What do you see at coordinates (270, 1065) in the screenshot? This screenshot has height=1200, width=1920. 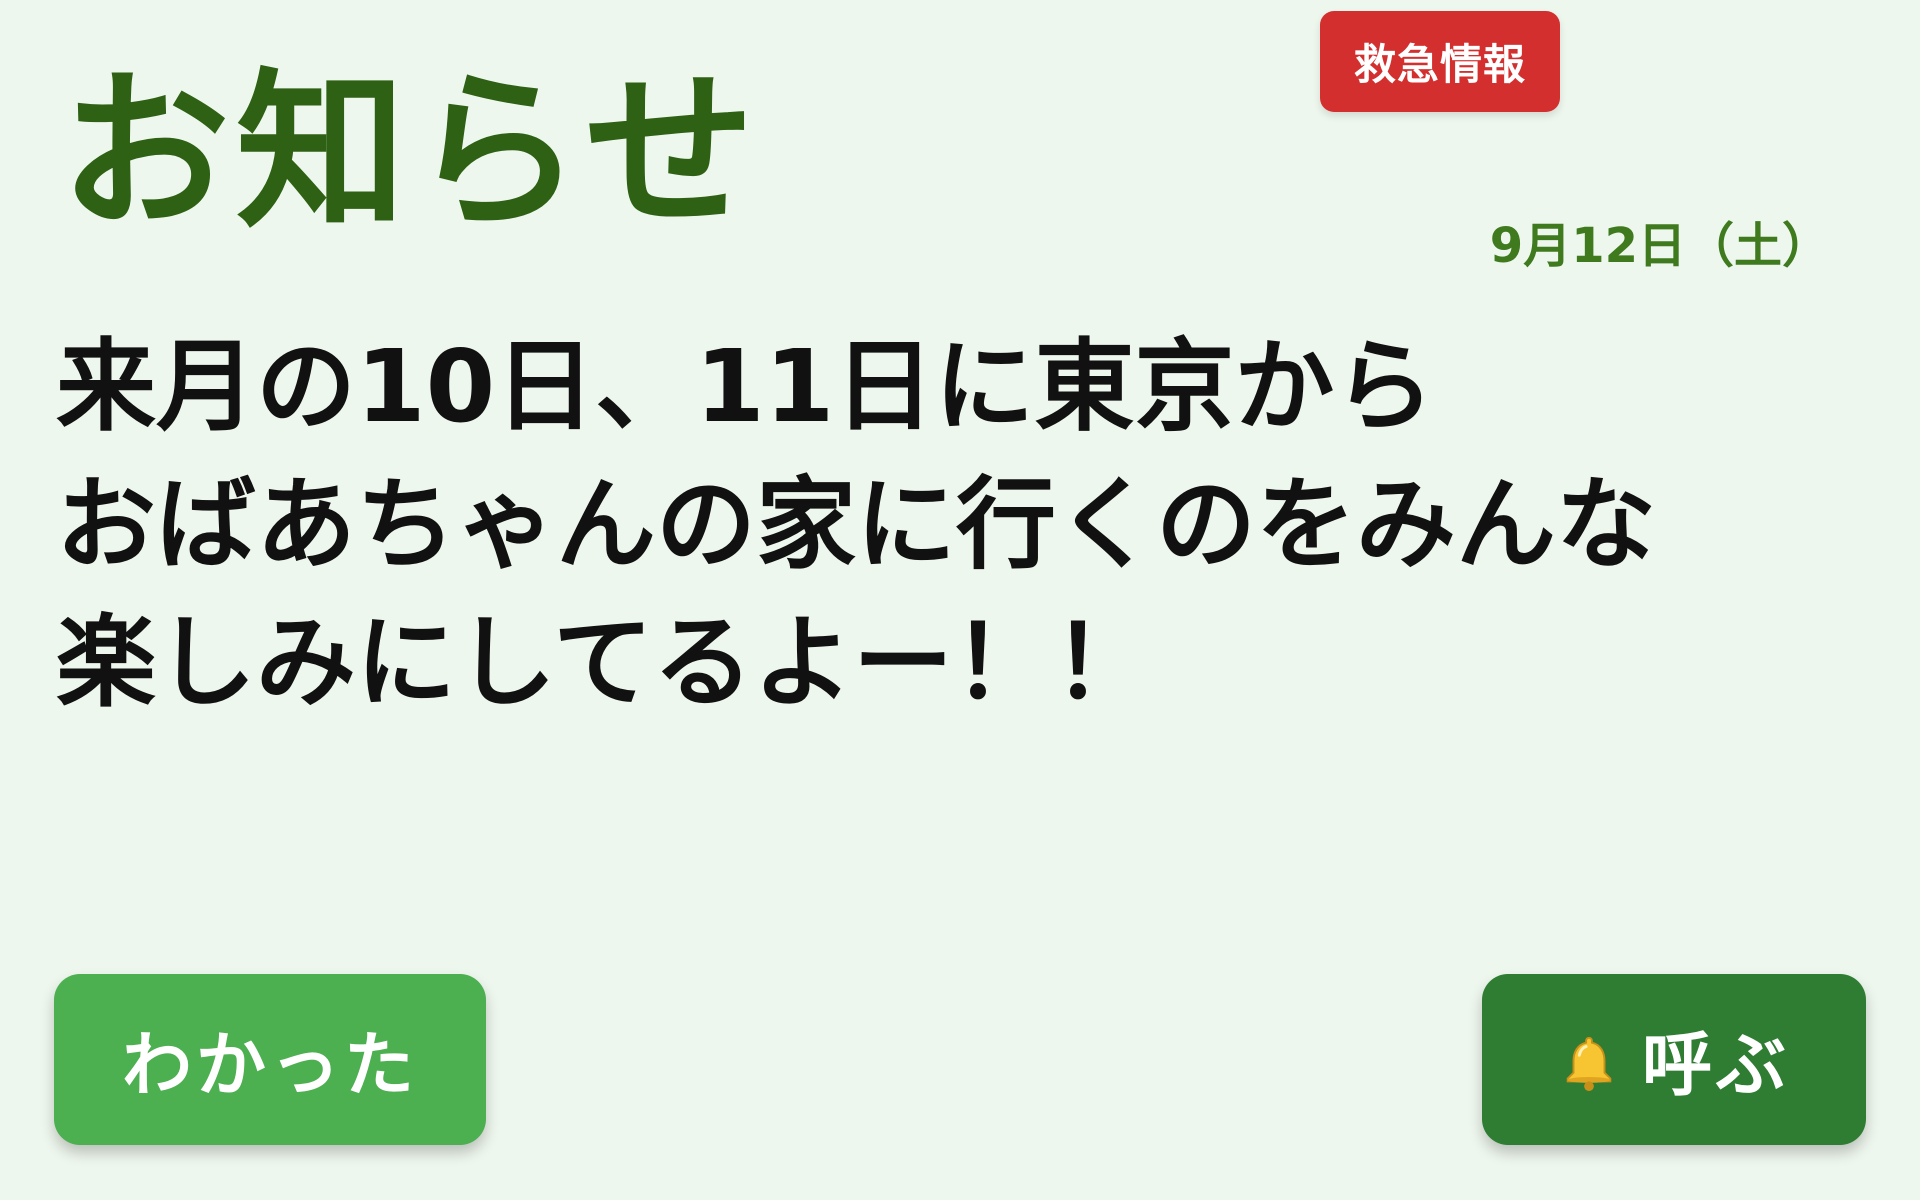 I see `acknowledge-label: わかった` at bounding box center [270, 1065].